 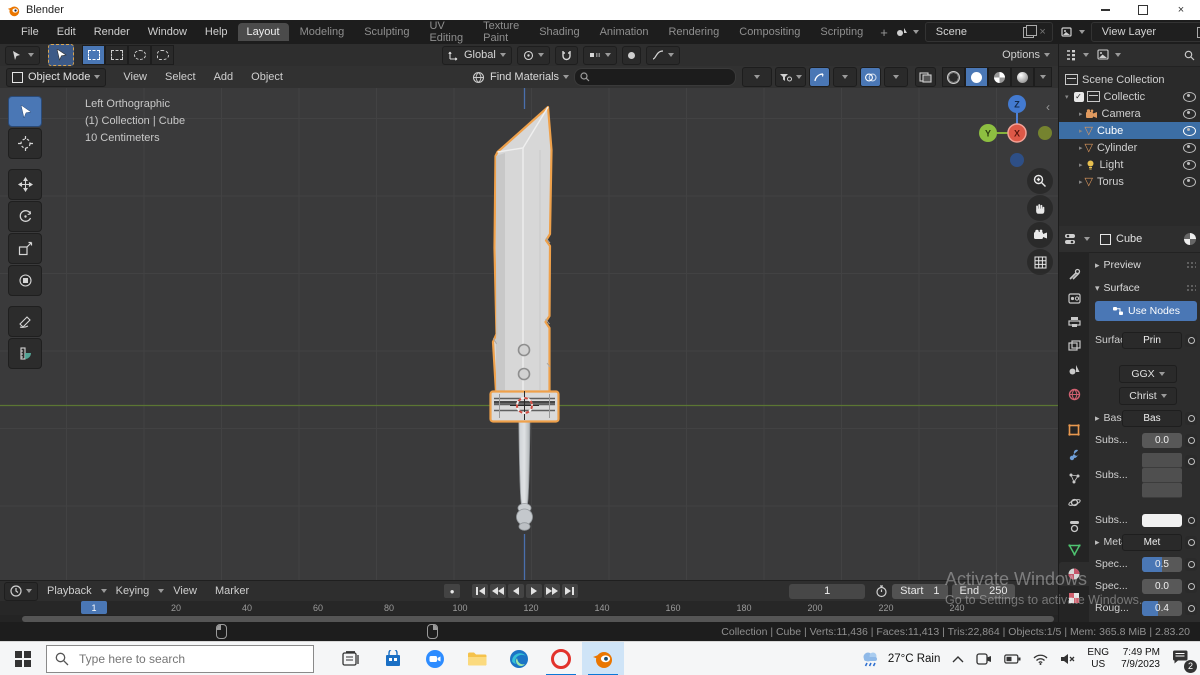 I want to click on workspace-tab-scripting: Scripting, so click(x=841, y=32).